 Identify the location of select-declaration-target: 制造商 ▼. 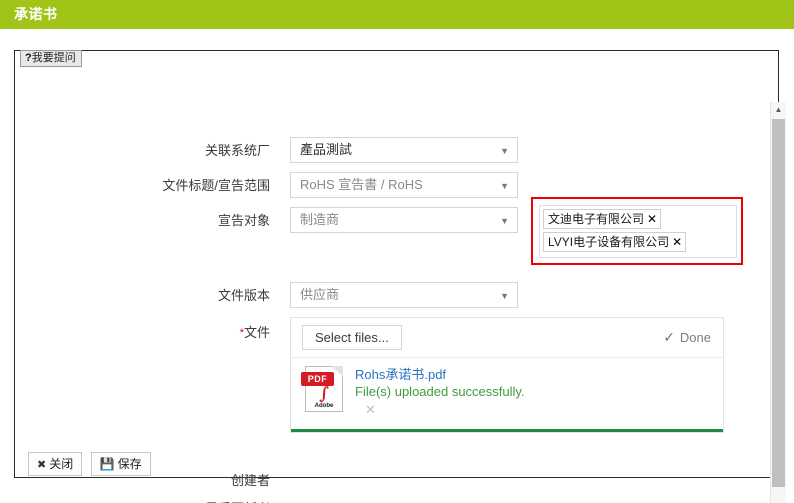
(404, 220).